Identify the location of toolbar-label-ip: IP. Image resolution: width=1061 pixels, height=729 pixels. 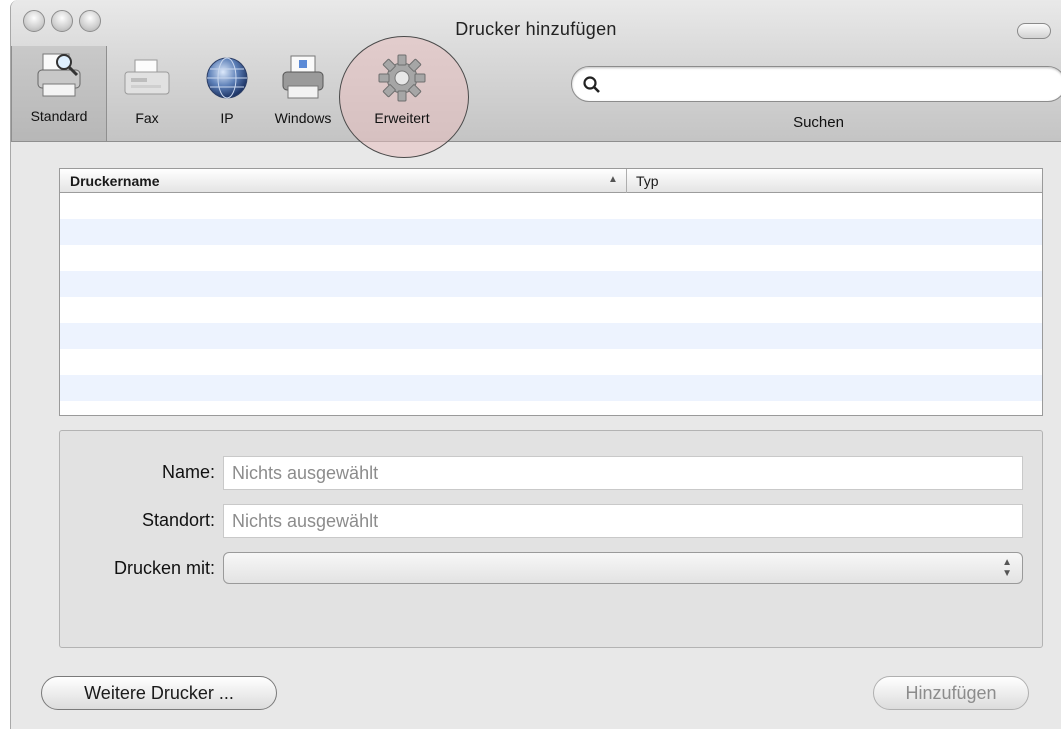
(227, 118).